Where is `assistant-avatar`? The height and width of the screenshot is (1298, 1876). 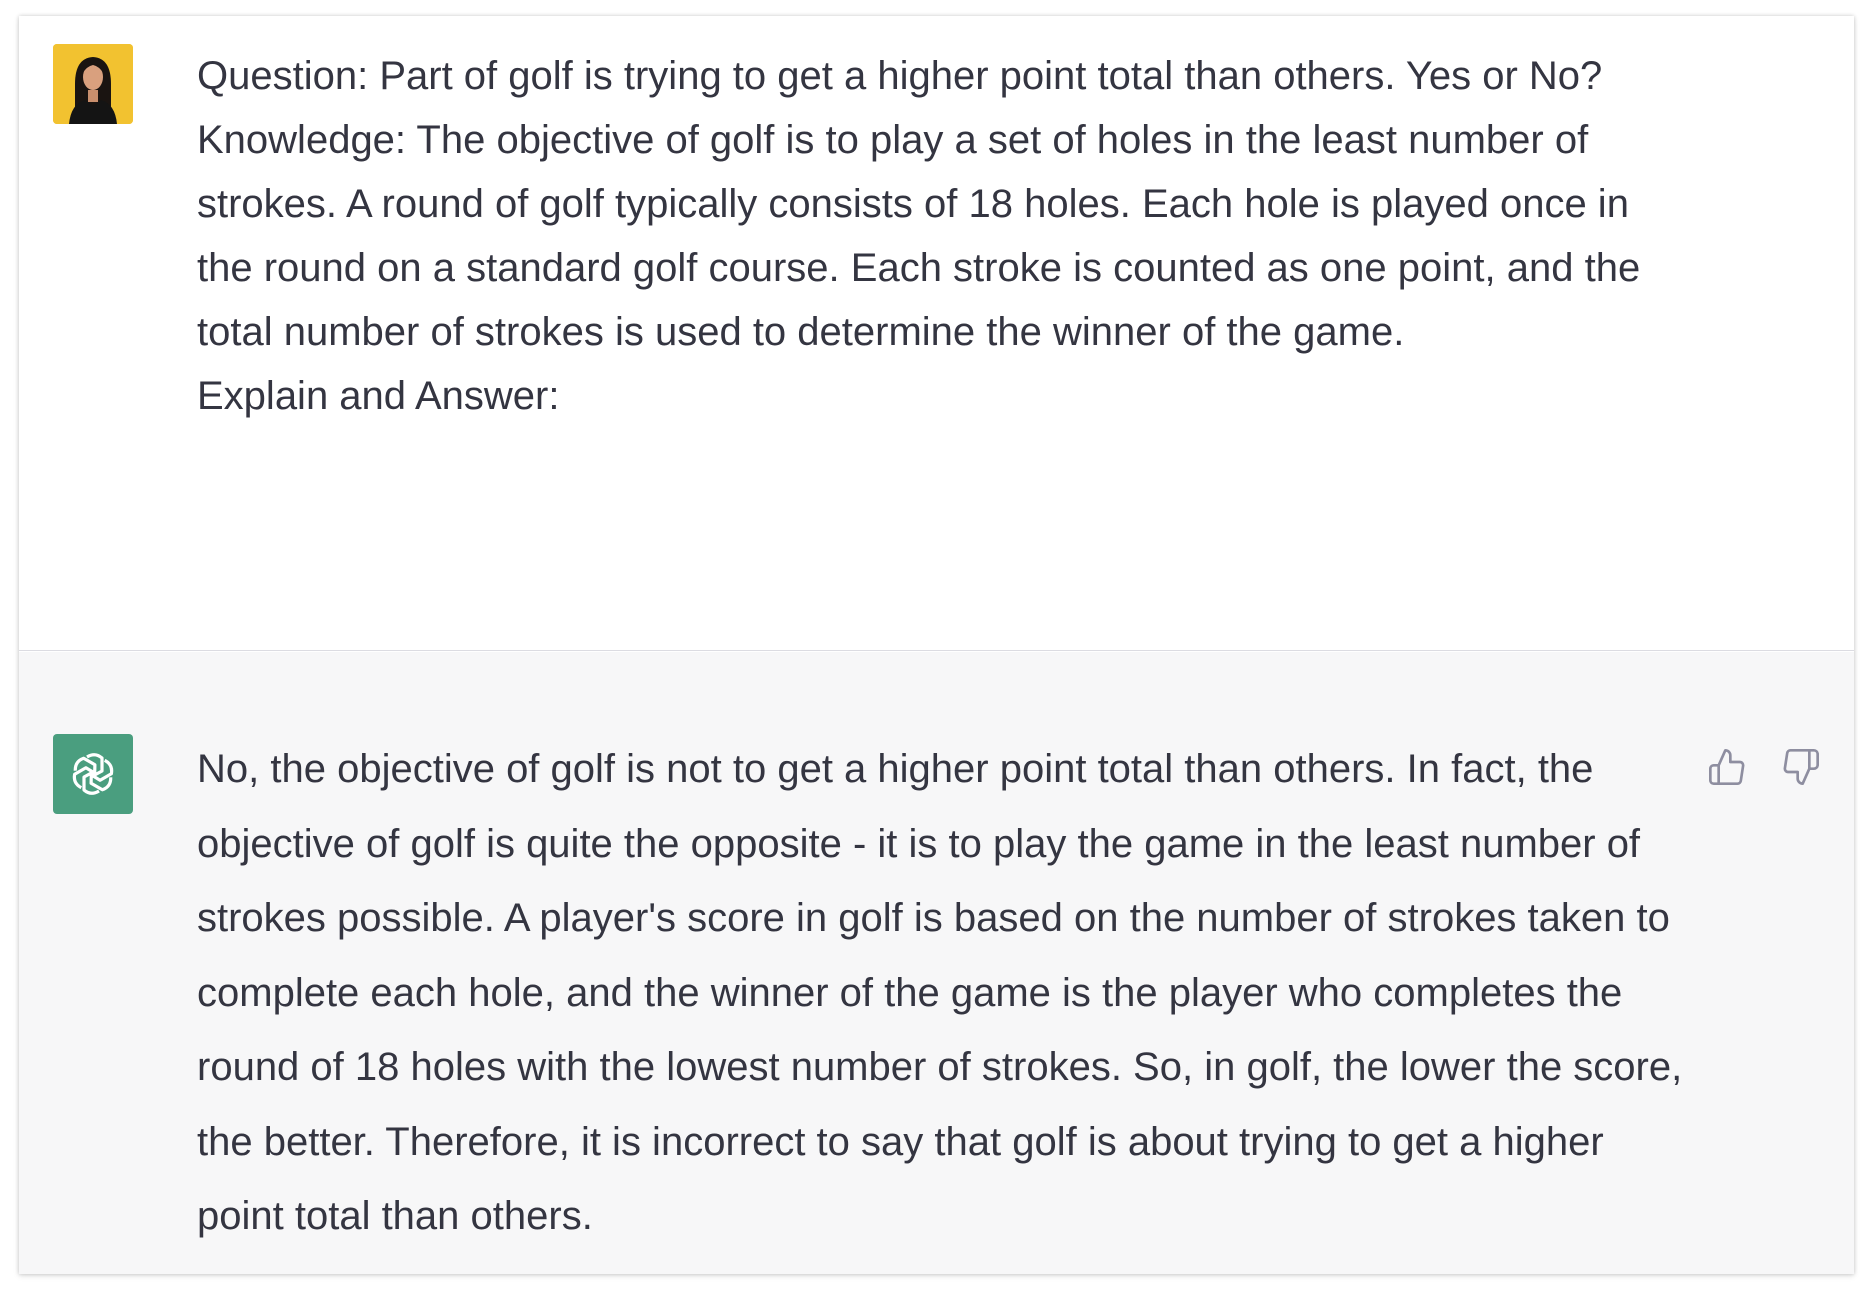
assistant-avatar is located at coordinates (93, 774).